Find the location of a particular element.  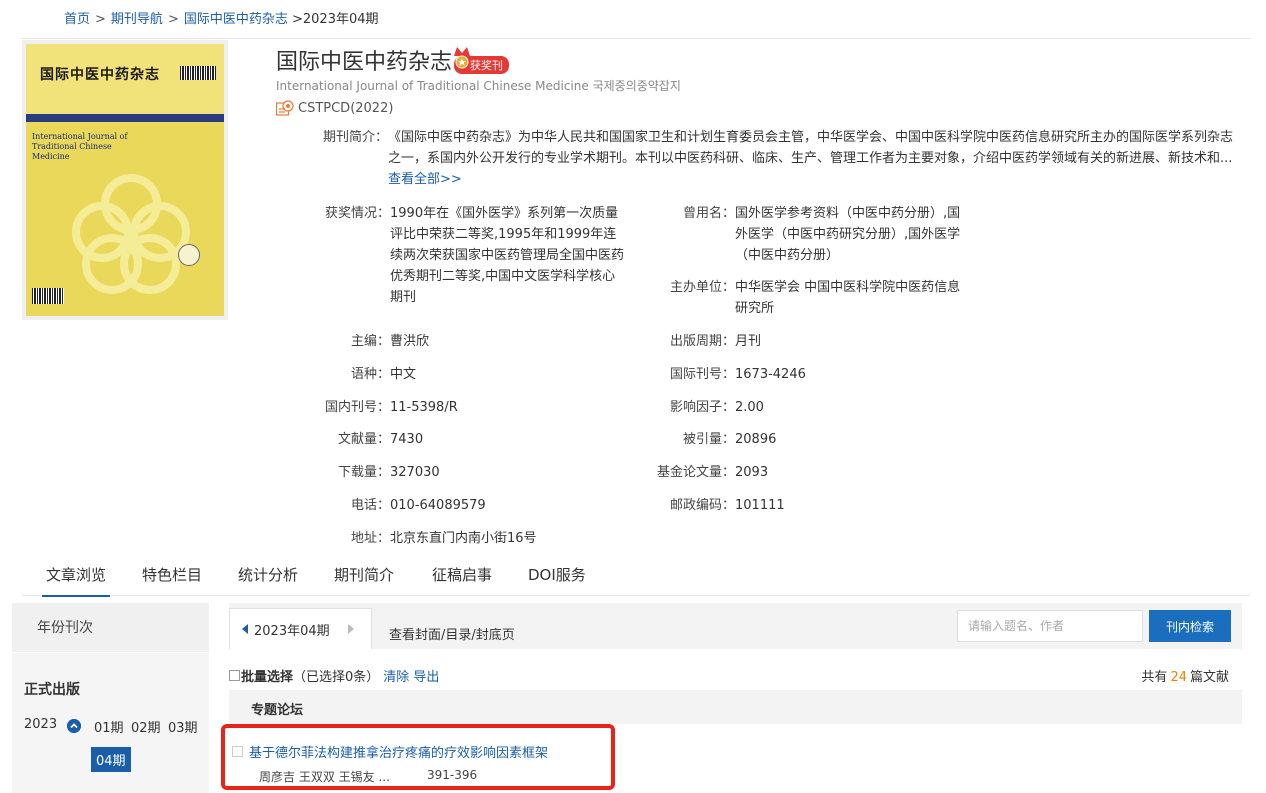

sidebar-issue-03: 03期 is located at coordinates (183, 726).